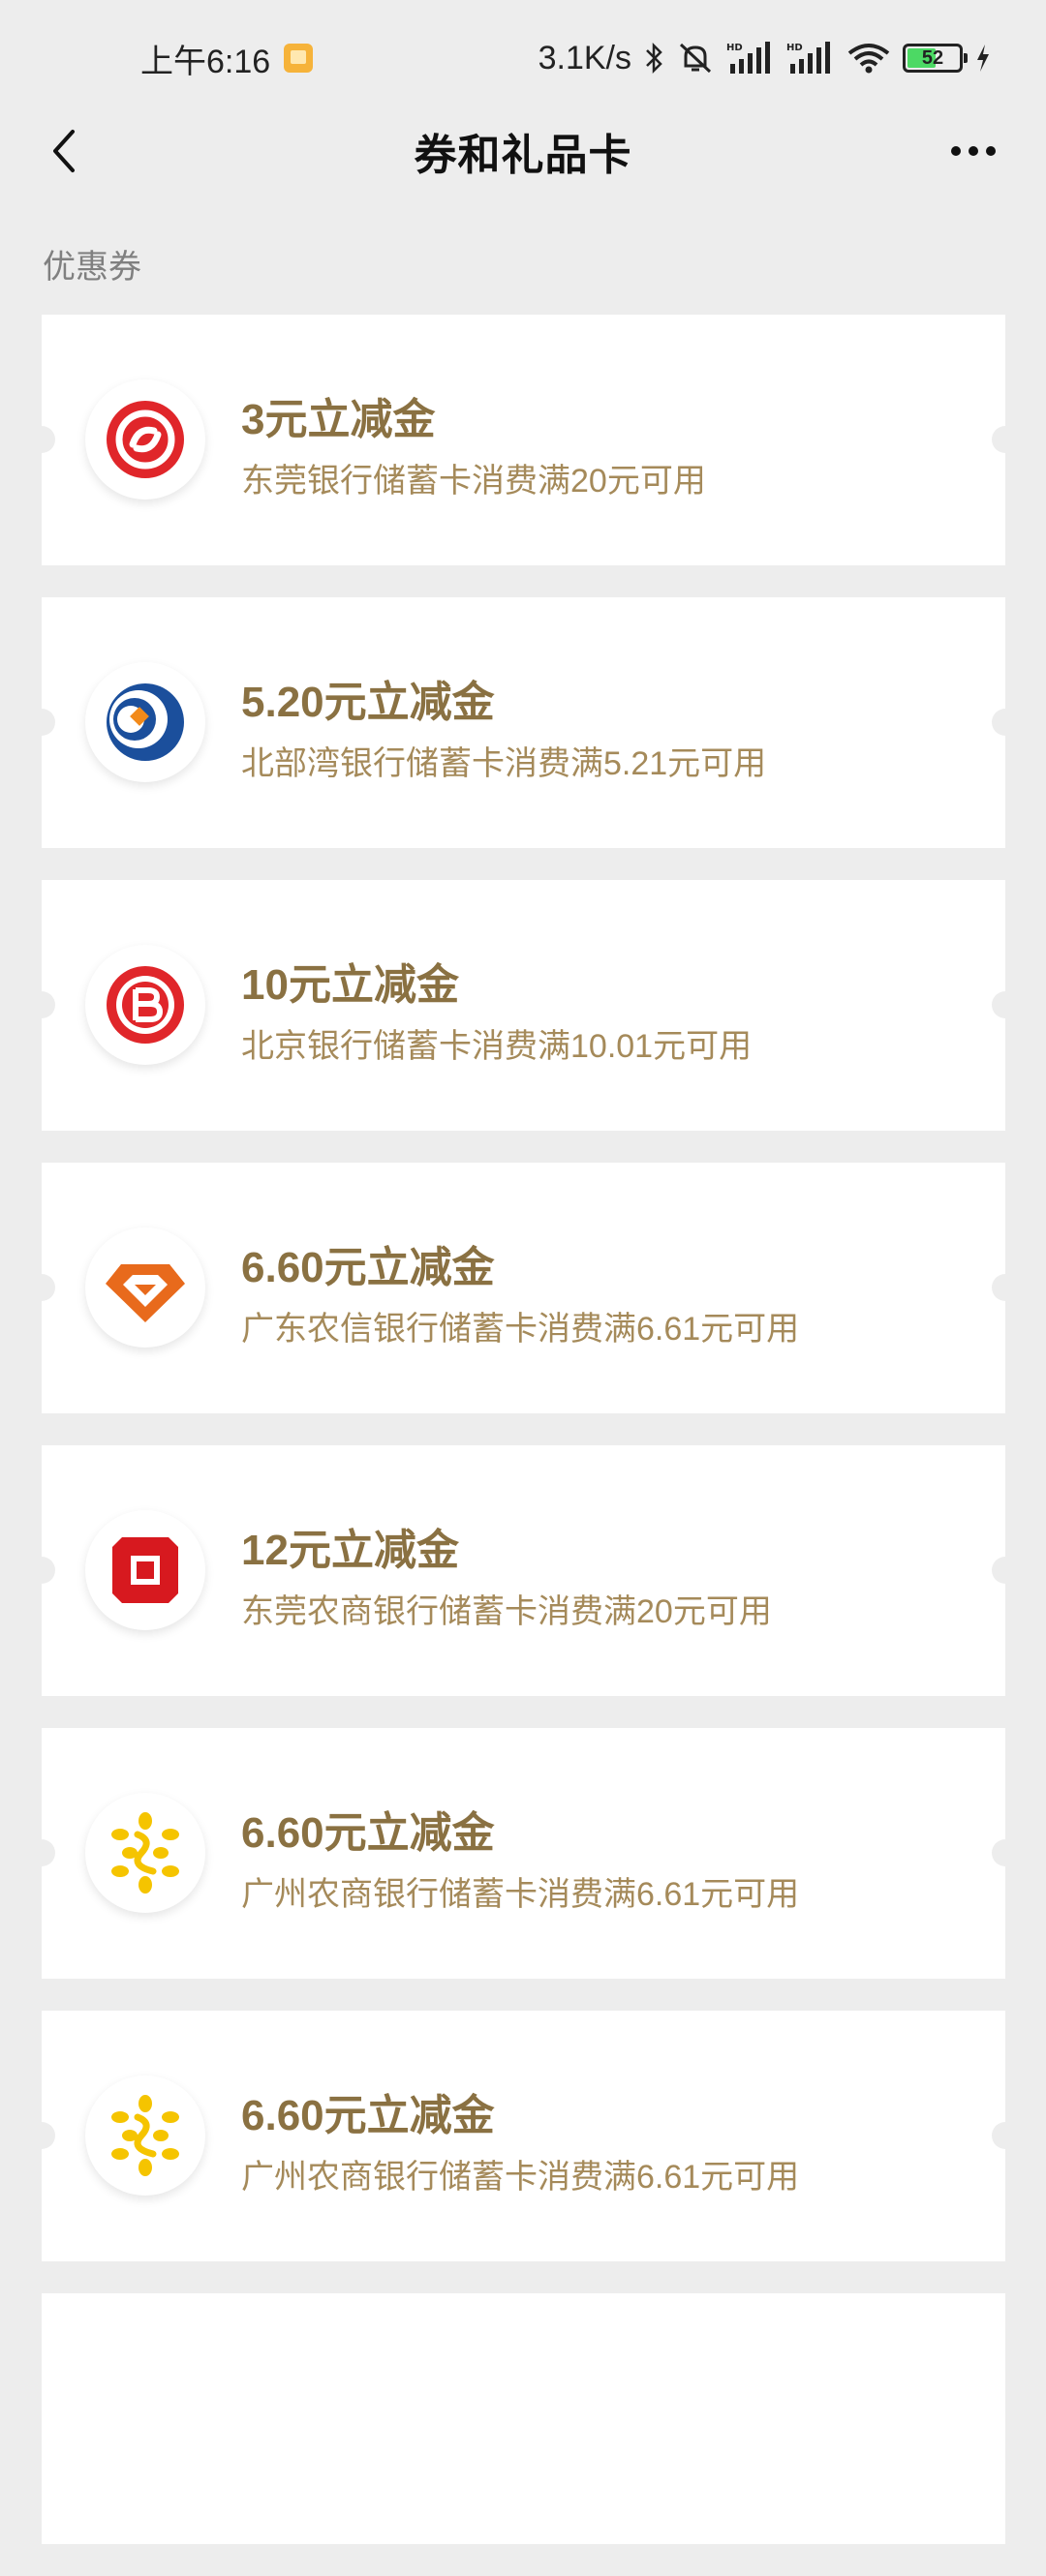 The image size is (1046, 2576). I want to click on network-speed: 3.1K/s, so click(584, 57).